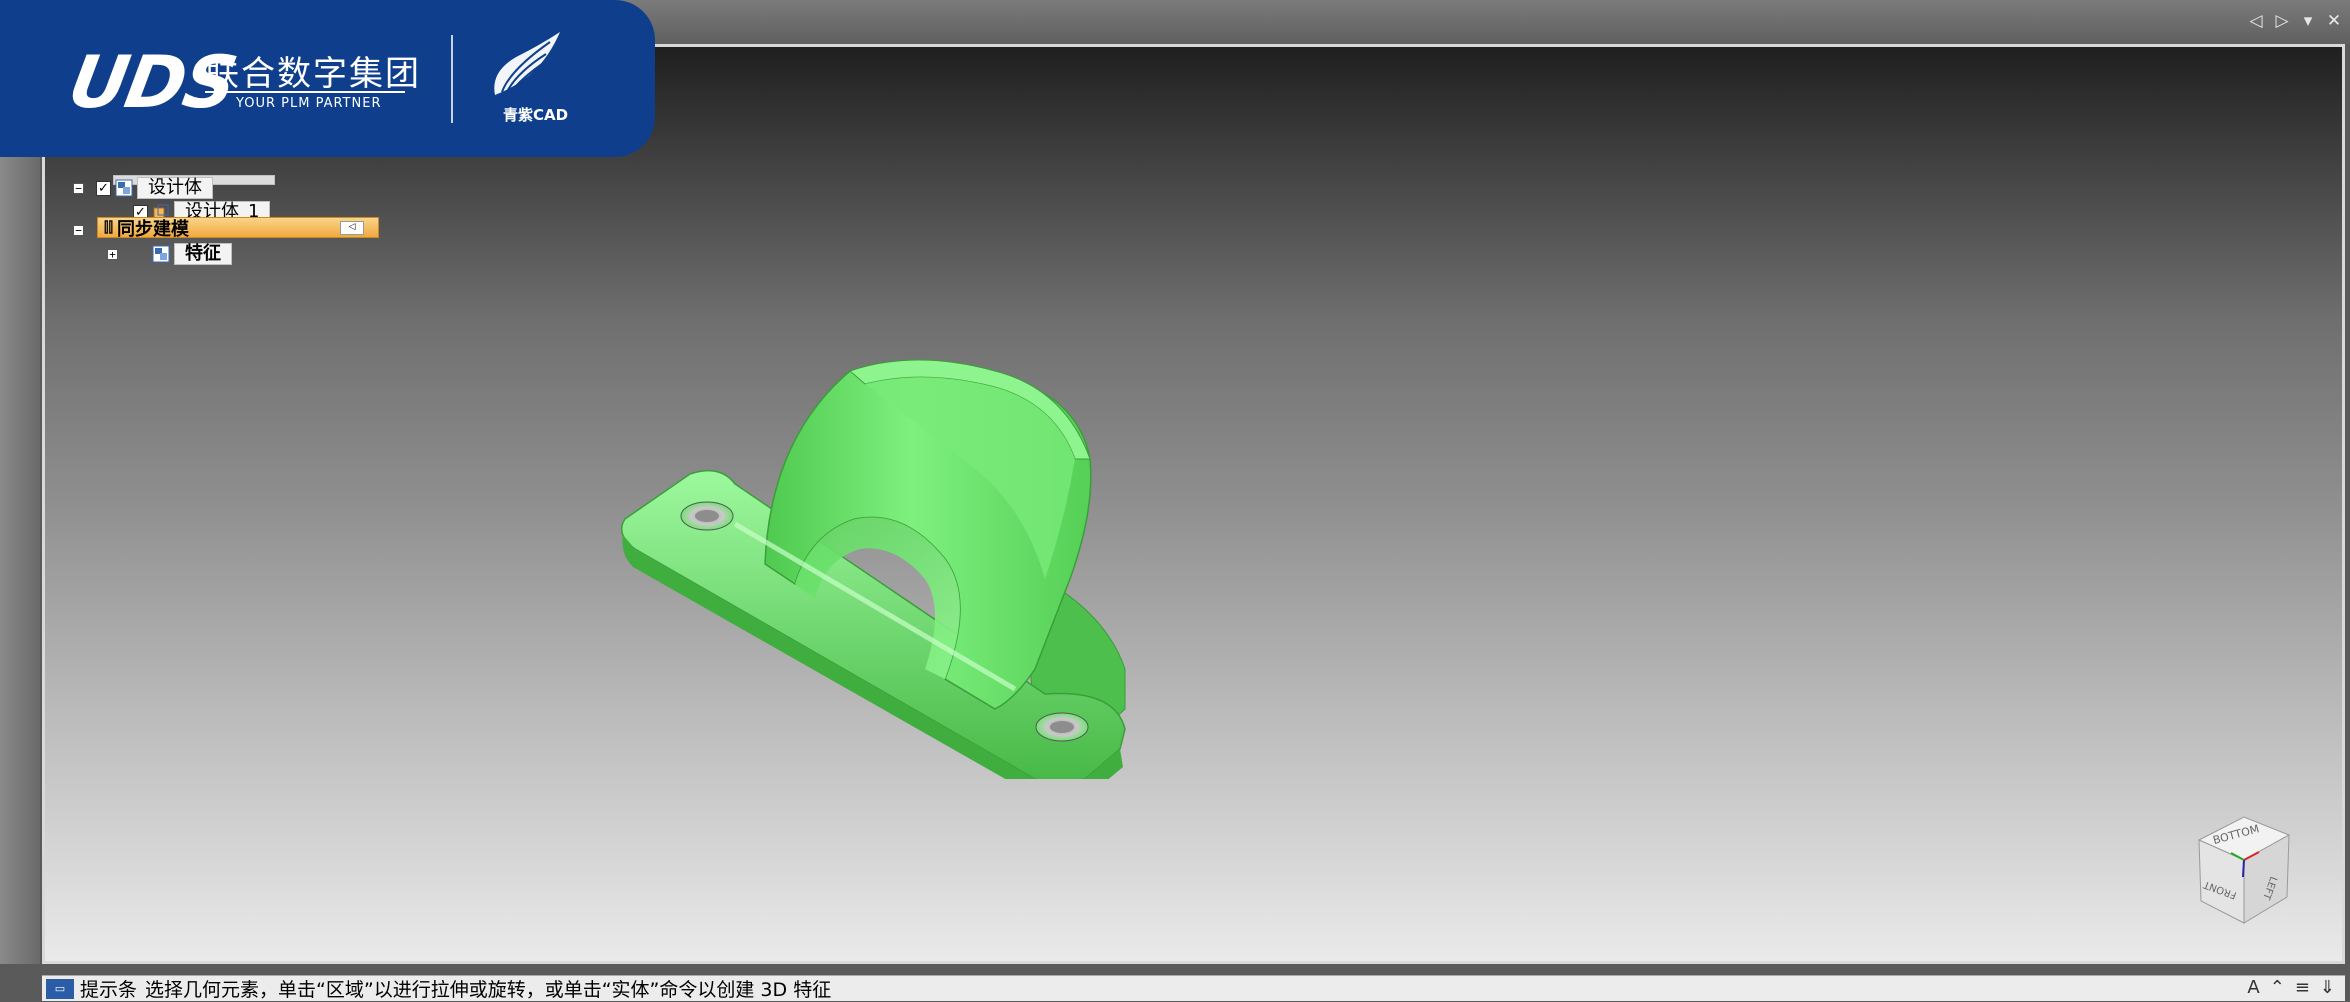  What do you see at coordinates (2256, 21) in the screenshot?
I see `prev-tab-icon: ◁` at bounding box center [2256, 21].